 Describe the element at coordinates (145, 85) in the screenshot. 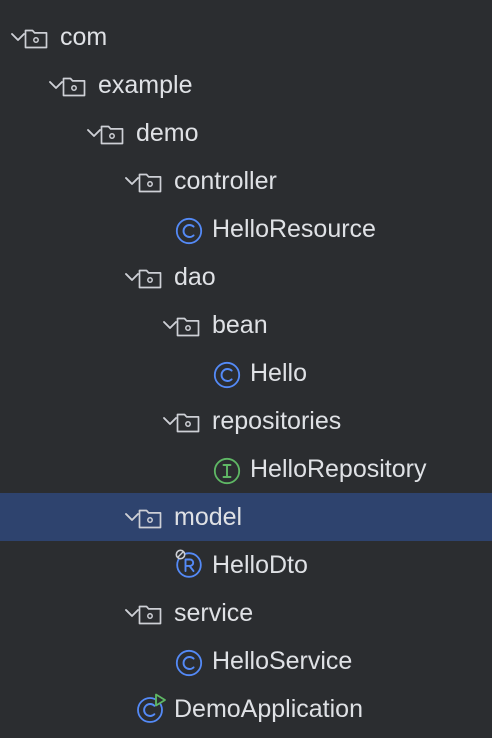

I see `tree-node-label: example` at that location.